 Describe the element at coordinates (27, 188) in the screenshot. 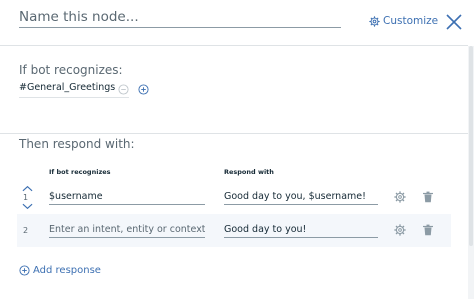

I see `chevron-up-icon` at that location.